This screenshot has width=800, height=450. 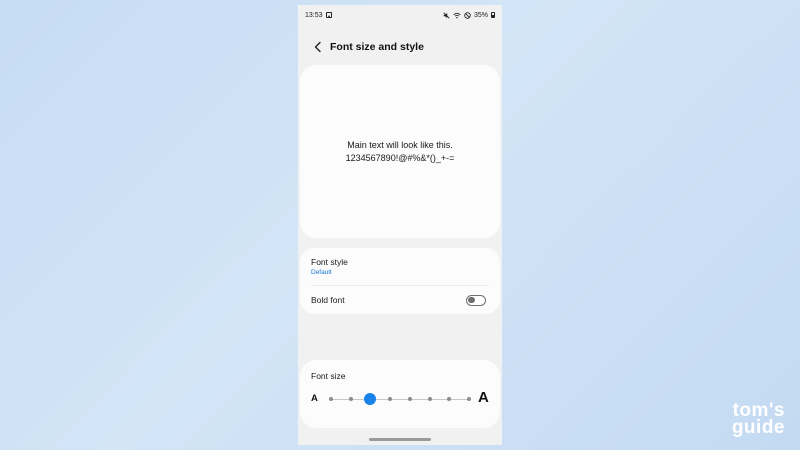 I want to click on font-size-slider-thumb, so click(x=370, y=399).